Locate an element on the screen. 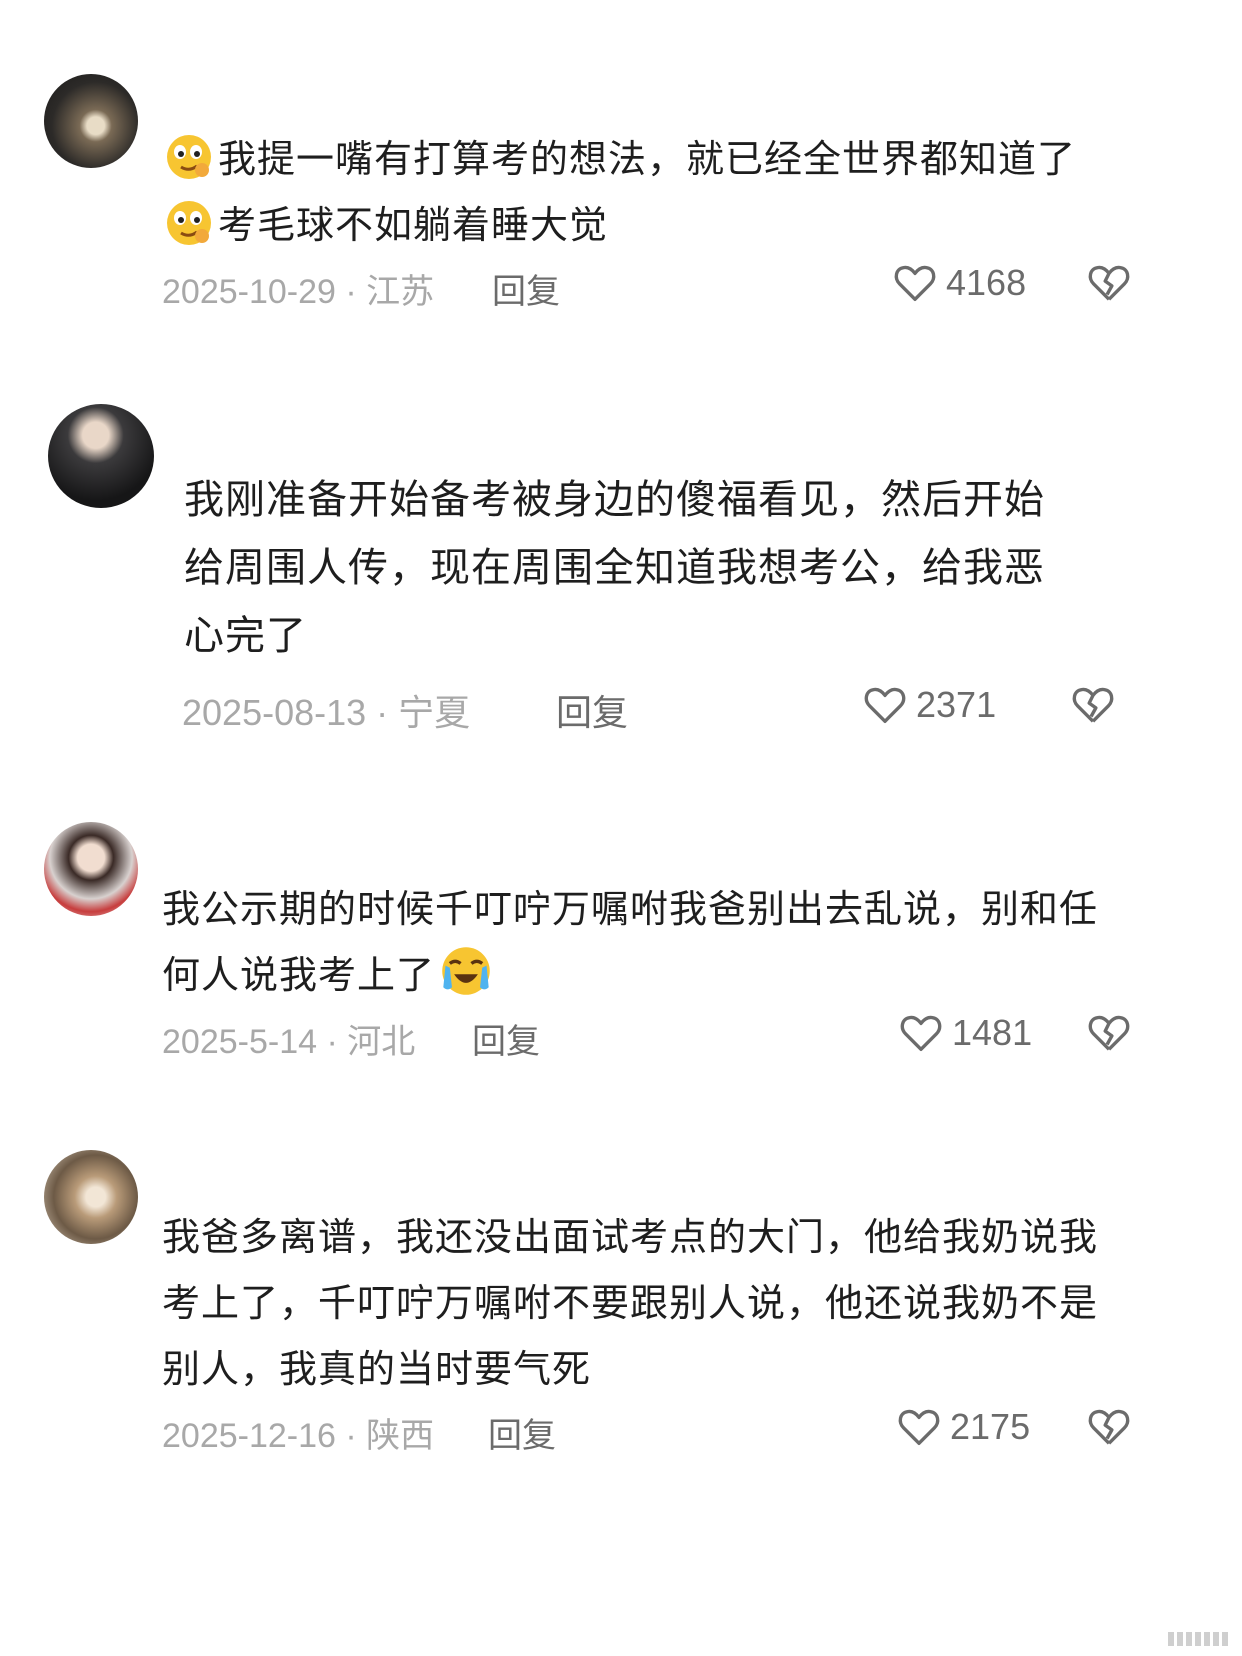 The width and height of the screenshot is (1242, 1656). comment-location: 宁夏 is located at coordinates (434, 712).